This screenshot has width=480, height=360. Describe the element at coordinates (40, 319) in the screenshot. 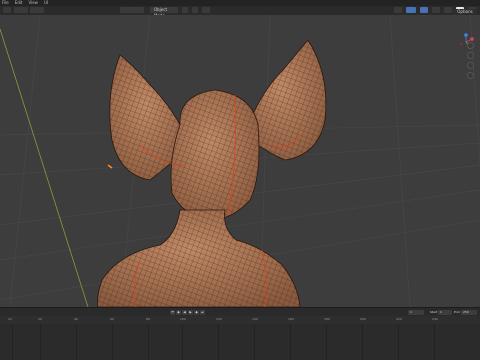

I see `ruler-tick-label: 20` at that location.